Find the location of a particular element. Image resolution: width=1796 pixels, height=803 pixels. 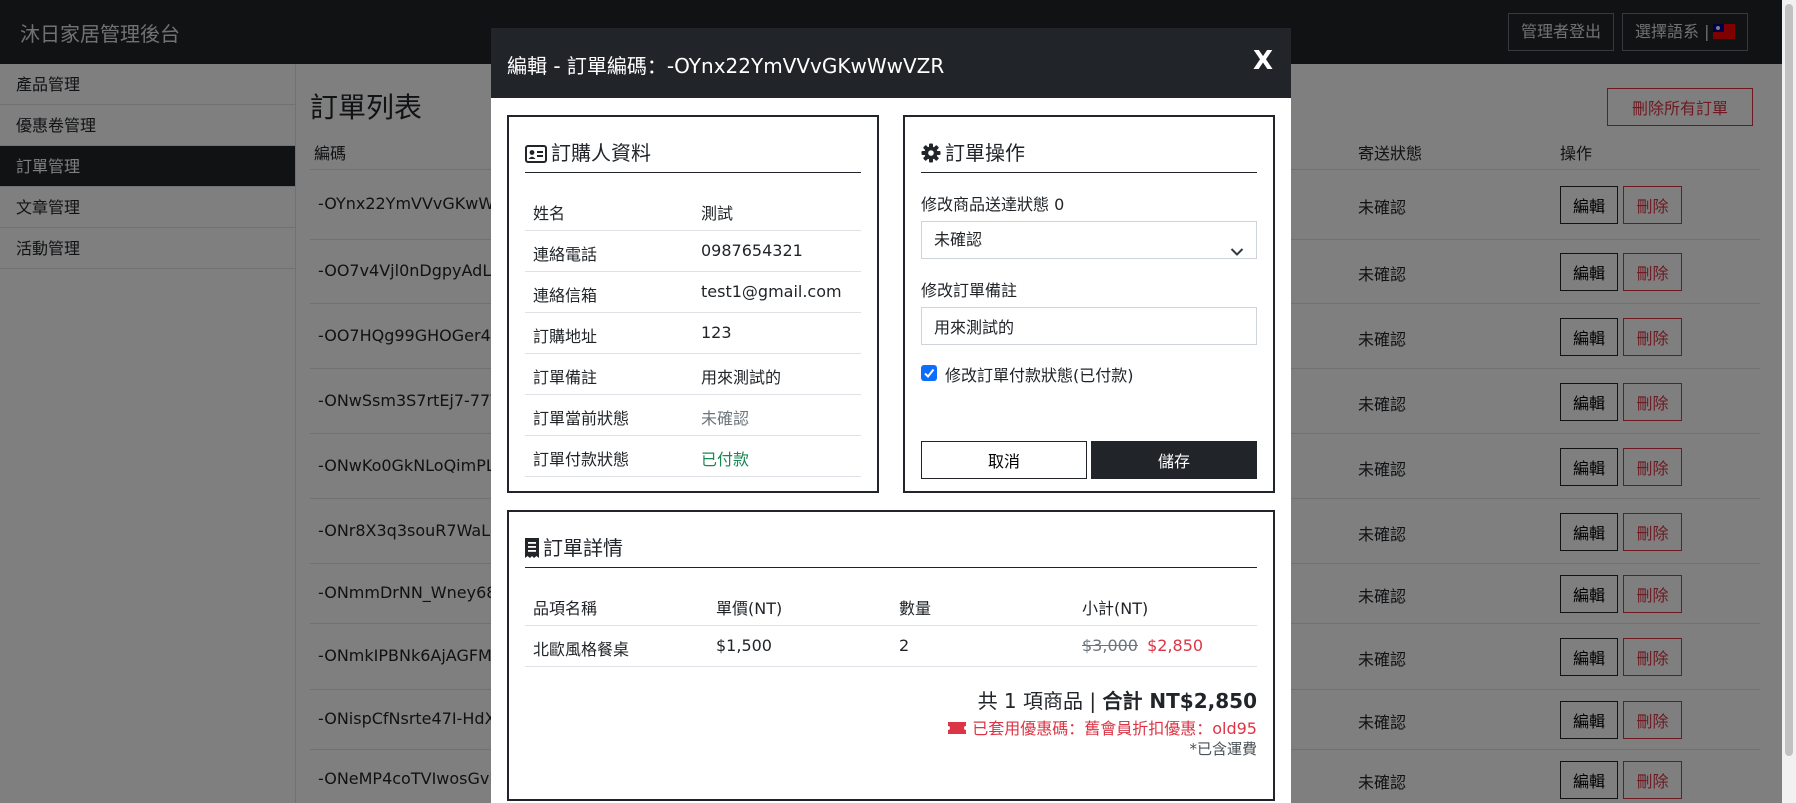

page-scrollbar is located at coordinates (1789, 401).